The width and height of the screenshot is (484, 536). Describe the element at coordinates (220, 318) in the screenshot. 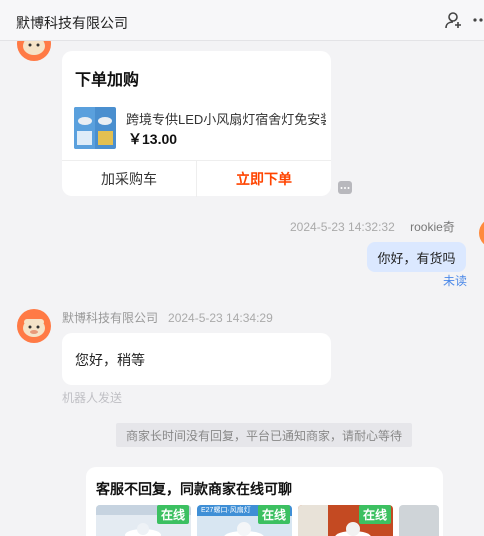

I see `incoming-timestamp: 2024-5-23 14:34:29` at that location.